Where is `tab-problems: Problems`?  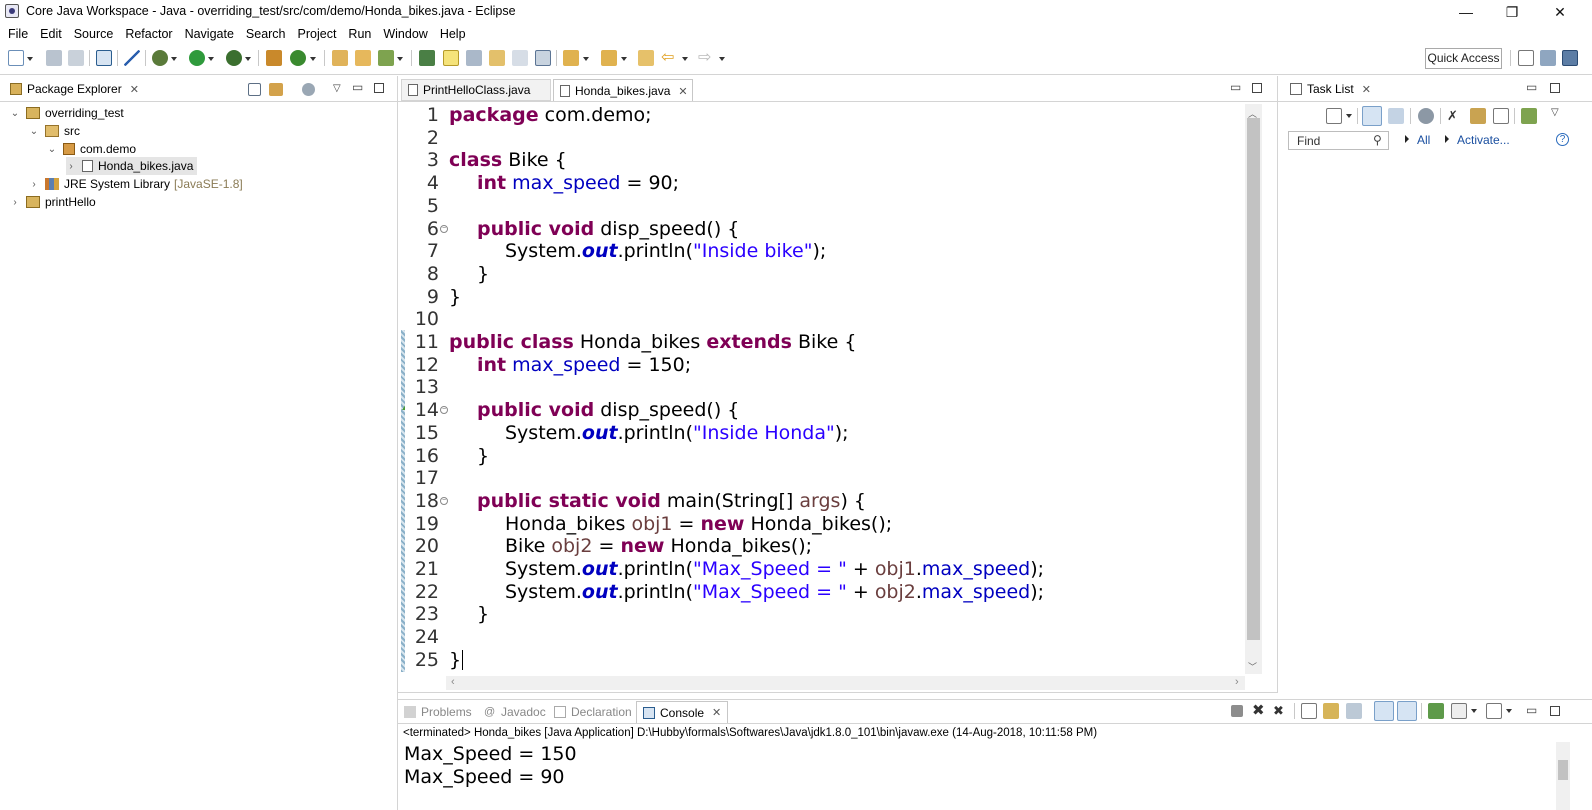 tab-problems: Problems is located at coordinates (438, 712).